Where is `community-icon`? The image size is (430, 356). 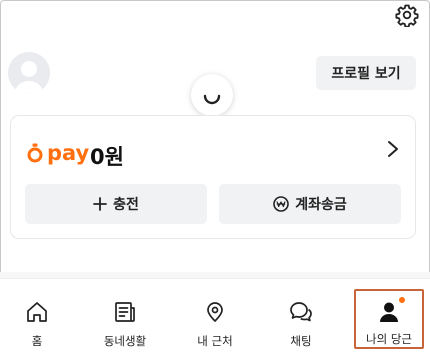 community-icon is located at coordinates (125, 312).